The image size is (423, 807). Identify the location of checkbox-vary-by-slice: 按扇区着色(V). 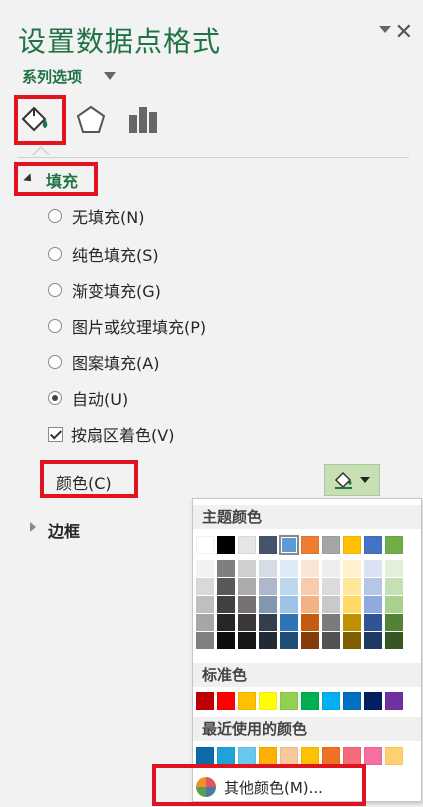
(111, 434).